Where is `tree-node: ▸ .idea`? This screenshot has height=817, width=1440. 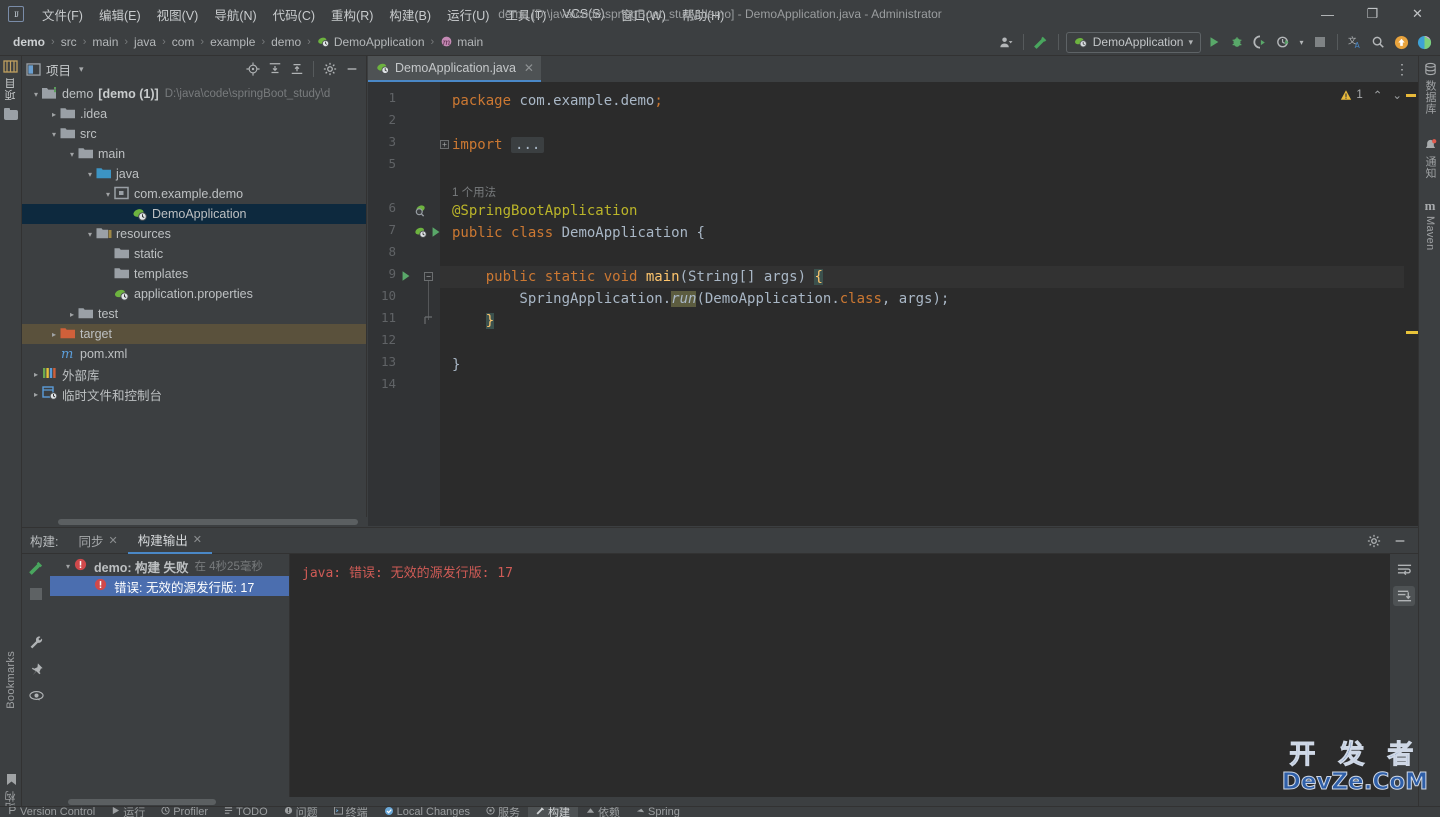
tree-node: ▸ .idea is located at coordinates (194, 114).